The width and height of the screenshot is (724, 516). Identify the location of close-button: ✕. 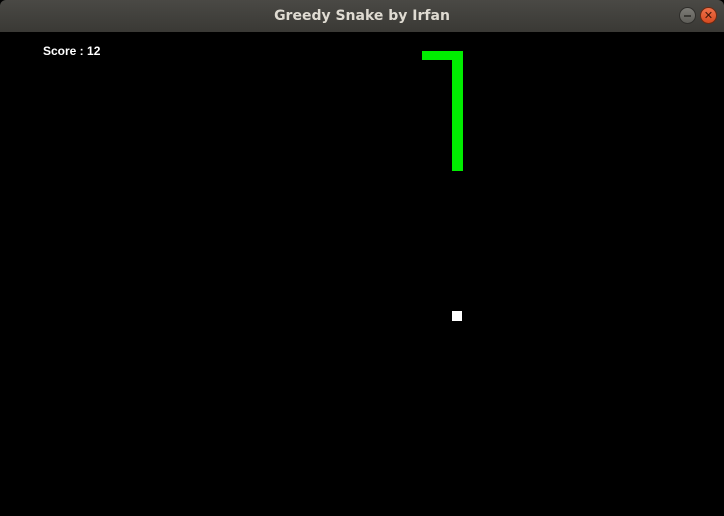
(708, 15).